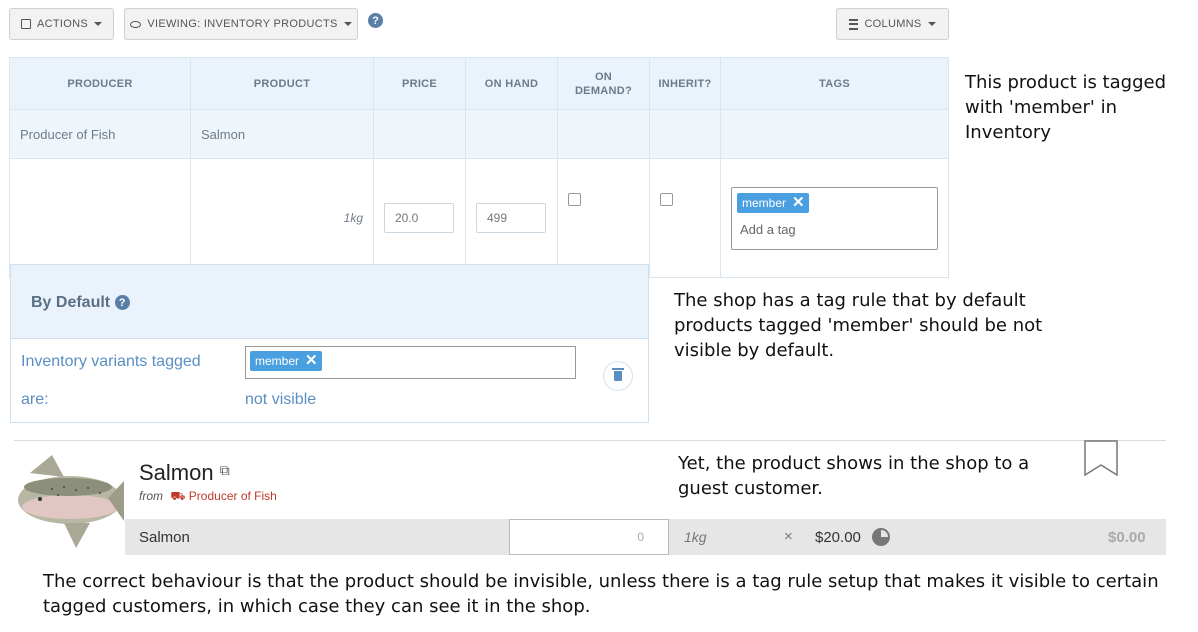  I want to click on rule-tag-input: member ✕, so click(410, 362).